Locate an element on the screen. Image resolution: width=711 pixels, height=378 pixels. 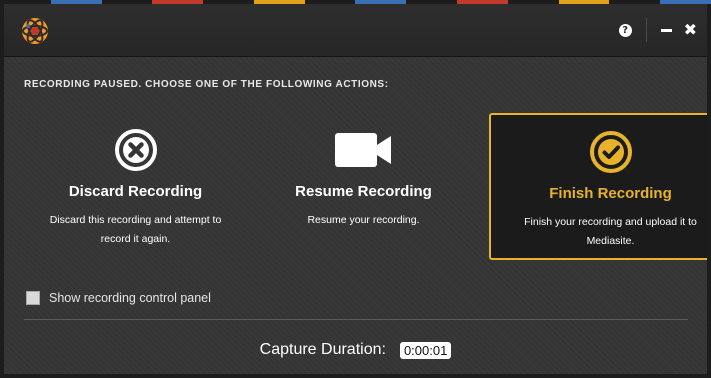
capture-duration-value: 0:00:01 is located at coordinates (425, 350).